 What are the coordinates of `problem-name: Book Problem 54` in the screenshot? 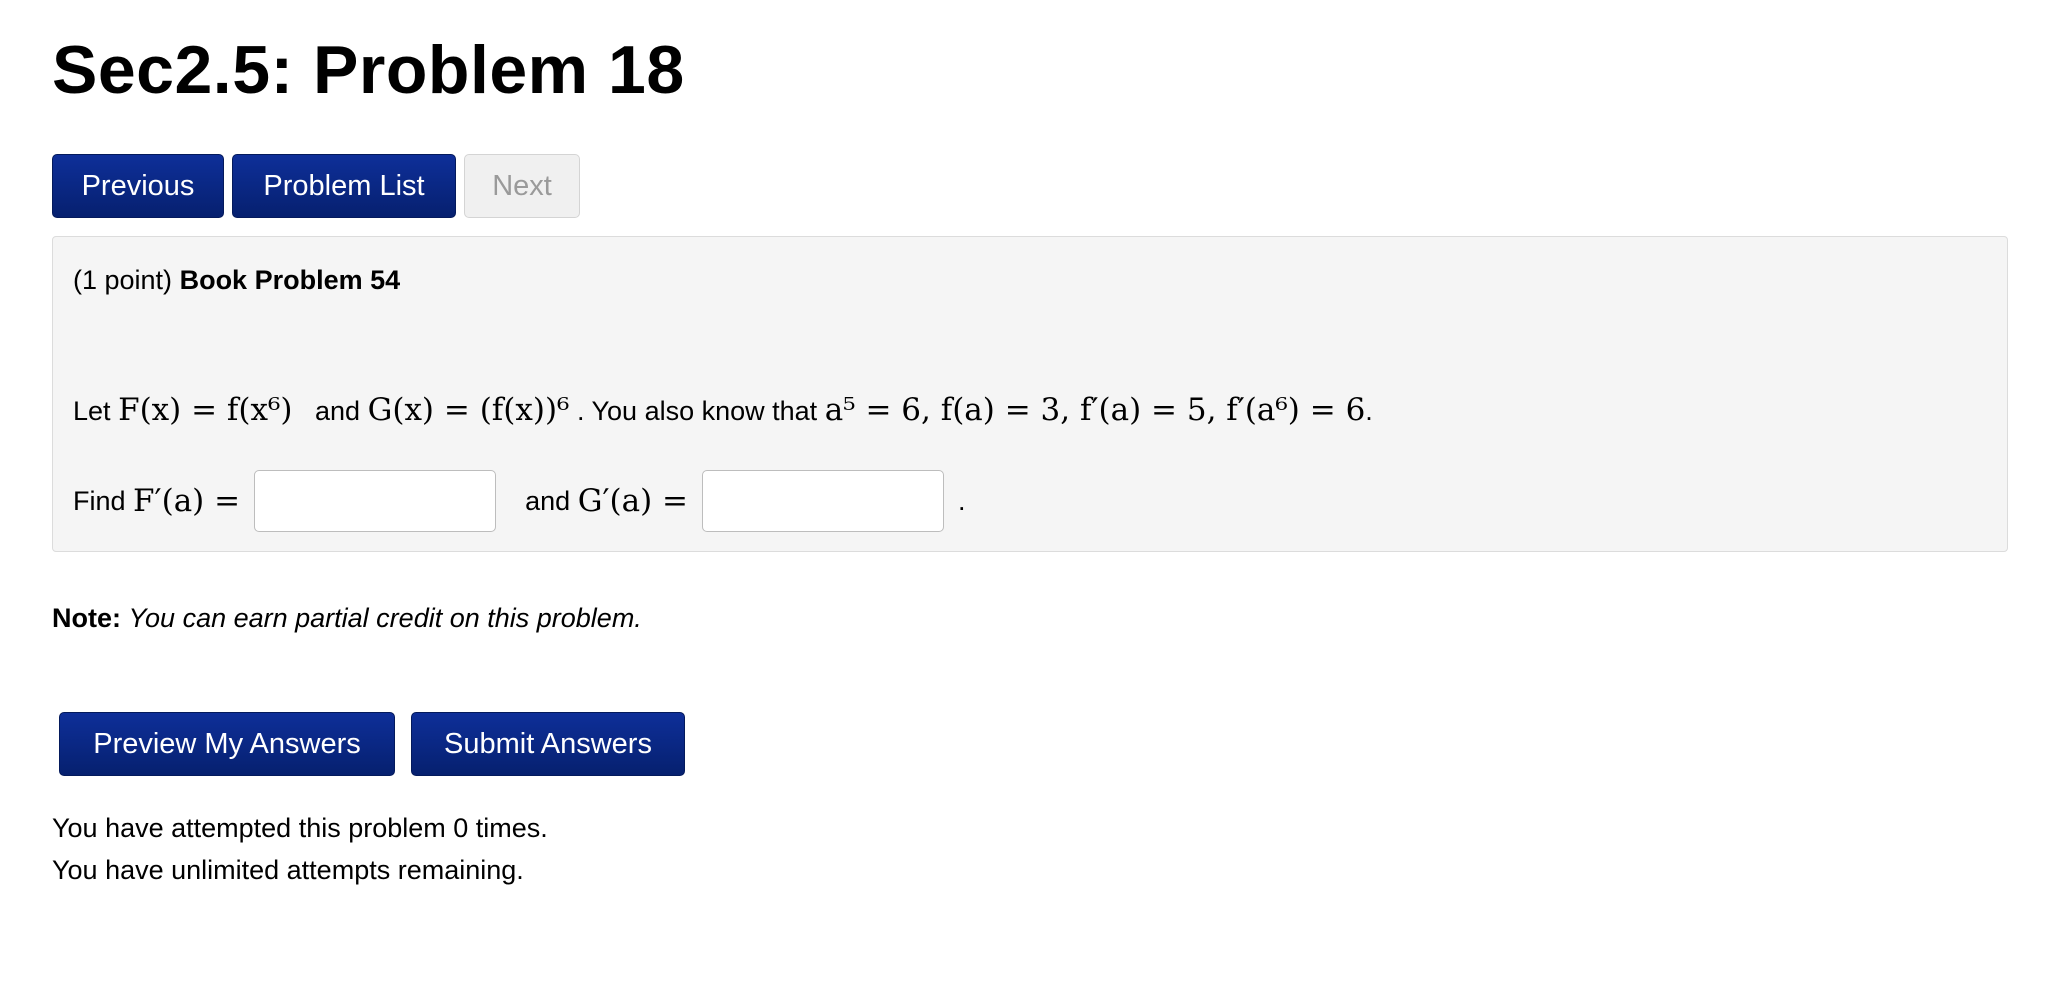 It's located at (290, 280).